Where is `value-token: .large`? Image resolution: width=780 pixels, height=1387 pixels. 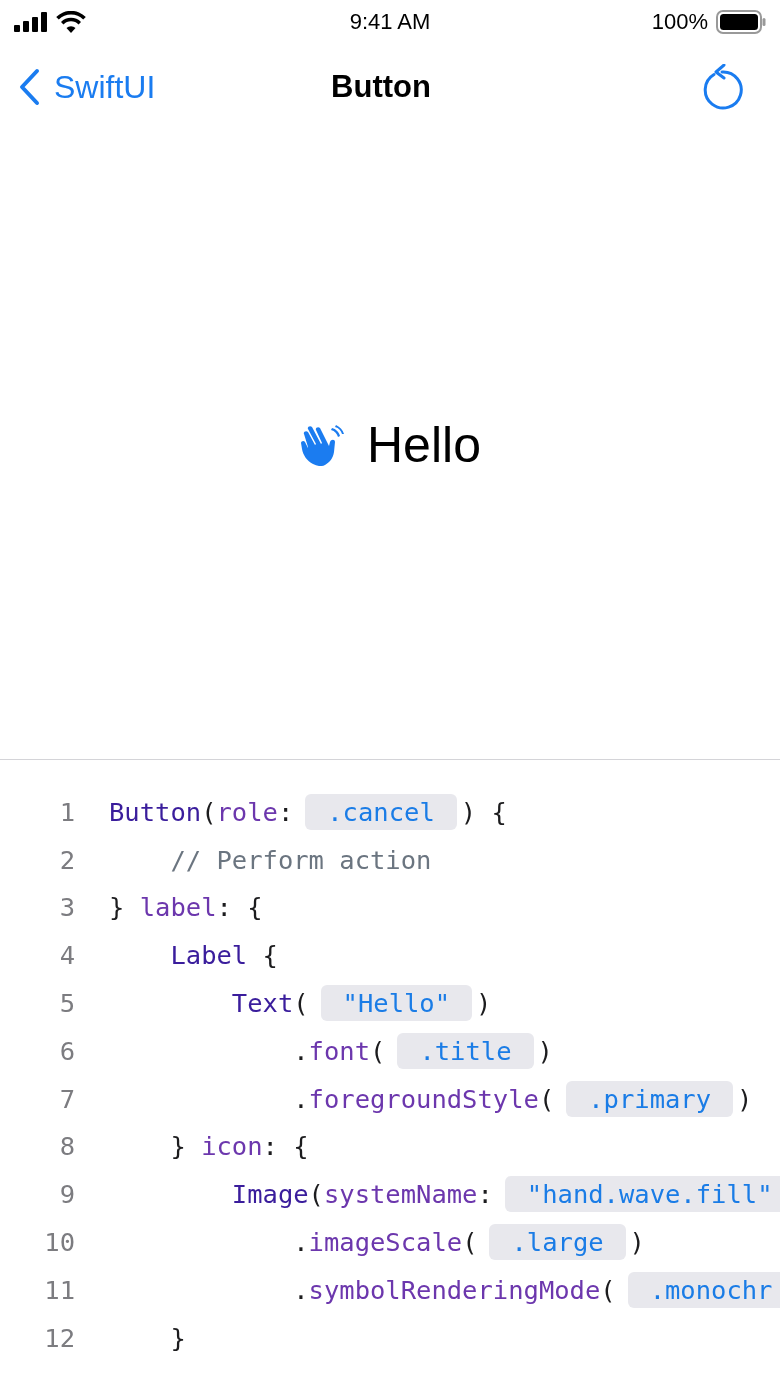
value-token: .large is located at coordinates (557, 1242).